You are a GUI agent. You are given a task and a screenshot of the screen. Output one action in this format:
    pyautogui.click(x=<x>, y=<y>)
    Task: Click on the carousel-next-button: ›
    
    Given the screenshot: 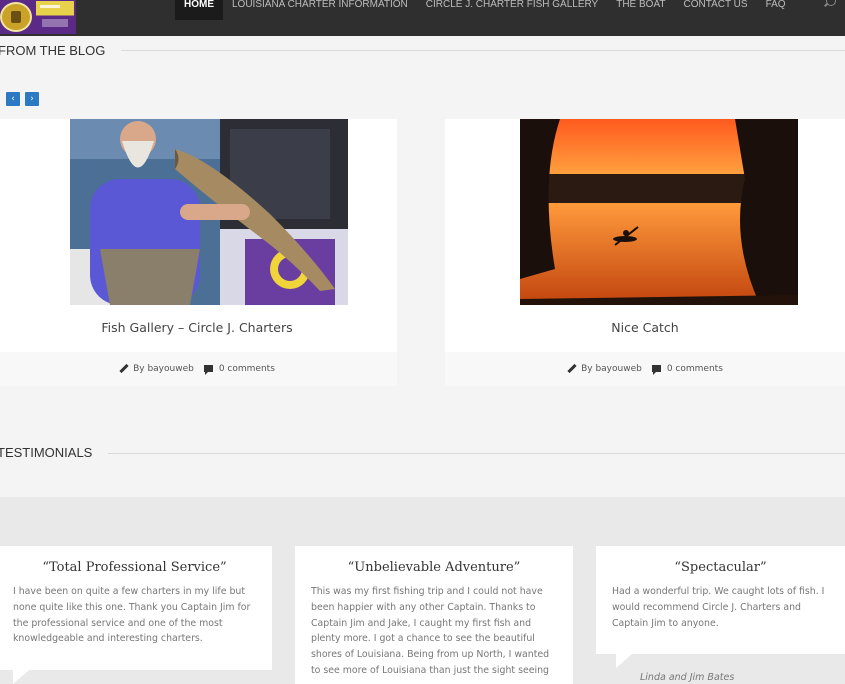 What is the action you would take?
    pyautogui.click(x=32, y=99)
    